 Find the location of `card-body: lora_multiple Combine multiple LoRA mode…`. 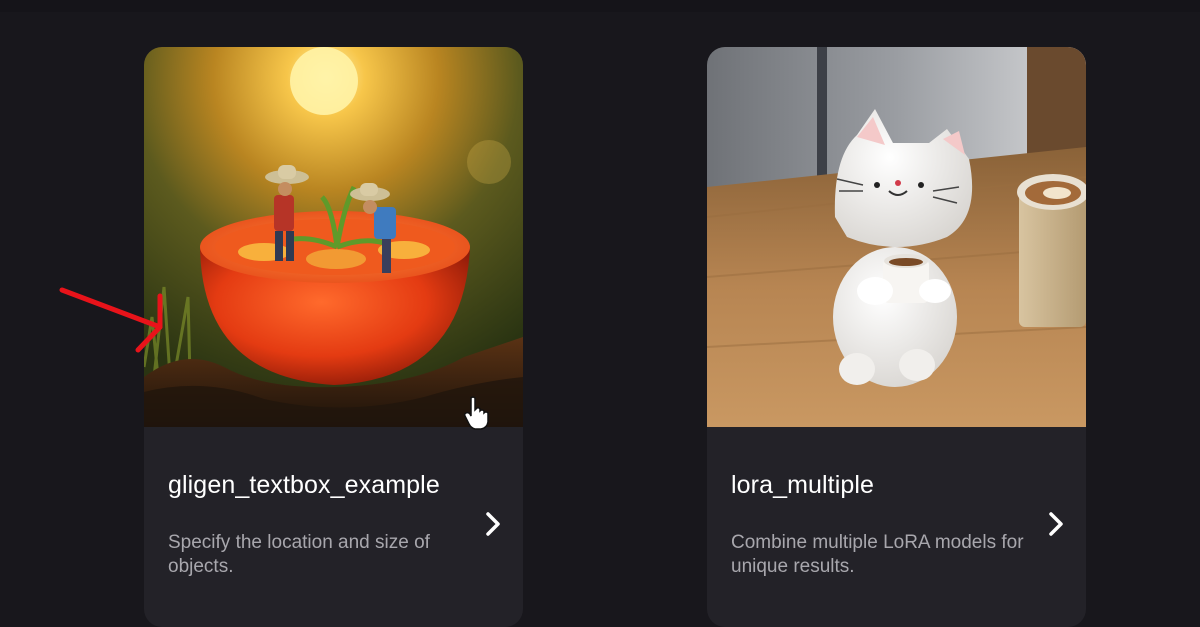

card-body: lora_multiple Combine multiple LoRA mode… is located at coordinates (896, 527).